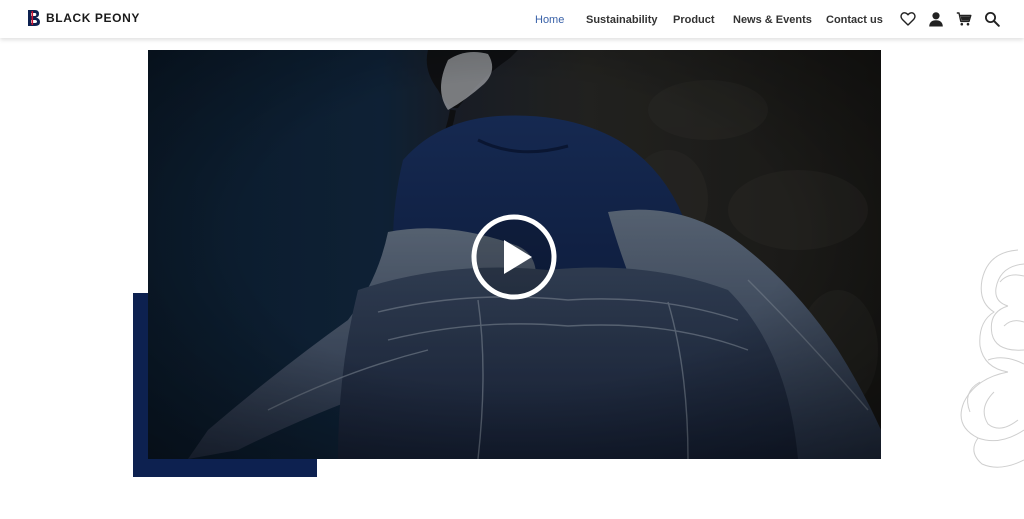  Describe the element at coordinates (622, 20) in the screenshot. I see `nav-sustainability: Sustainability` at that location.